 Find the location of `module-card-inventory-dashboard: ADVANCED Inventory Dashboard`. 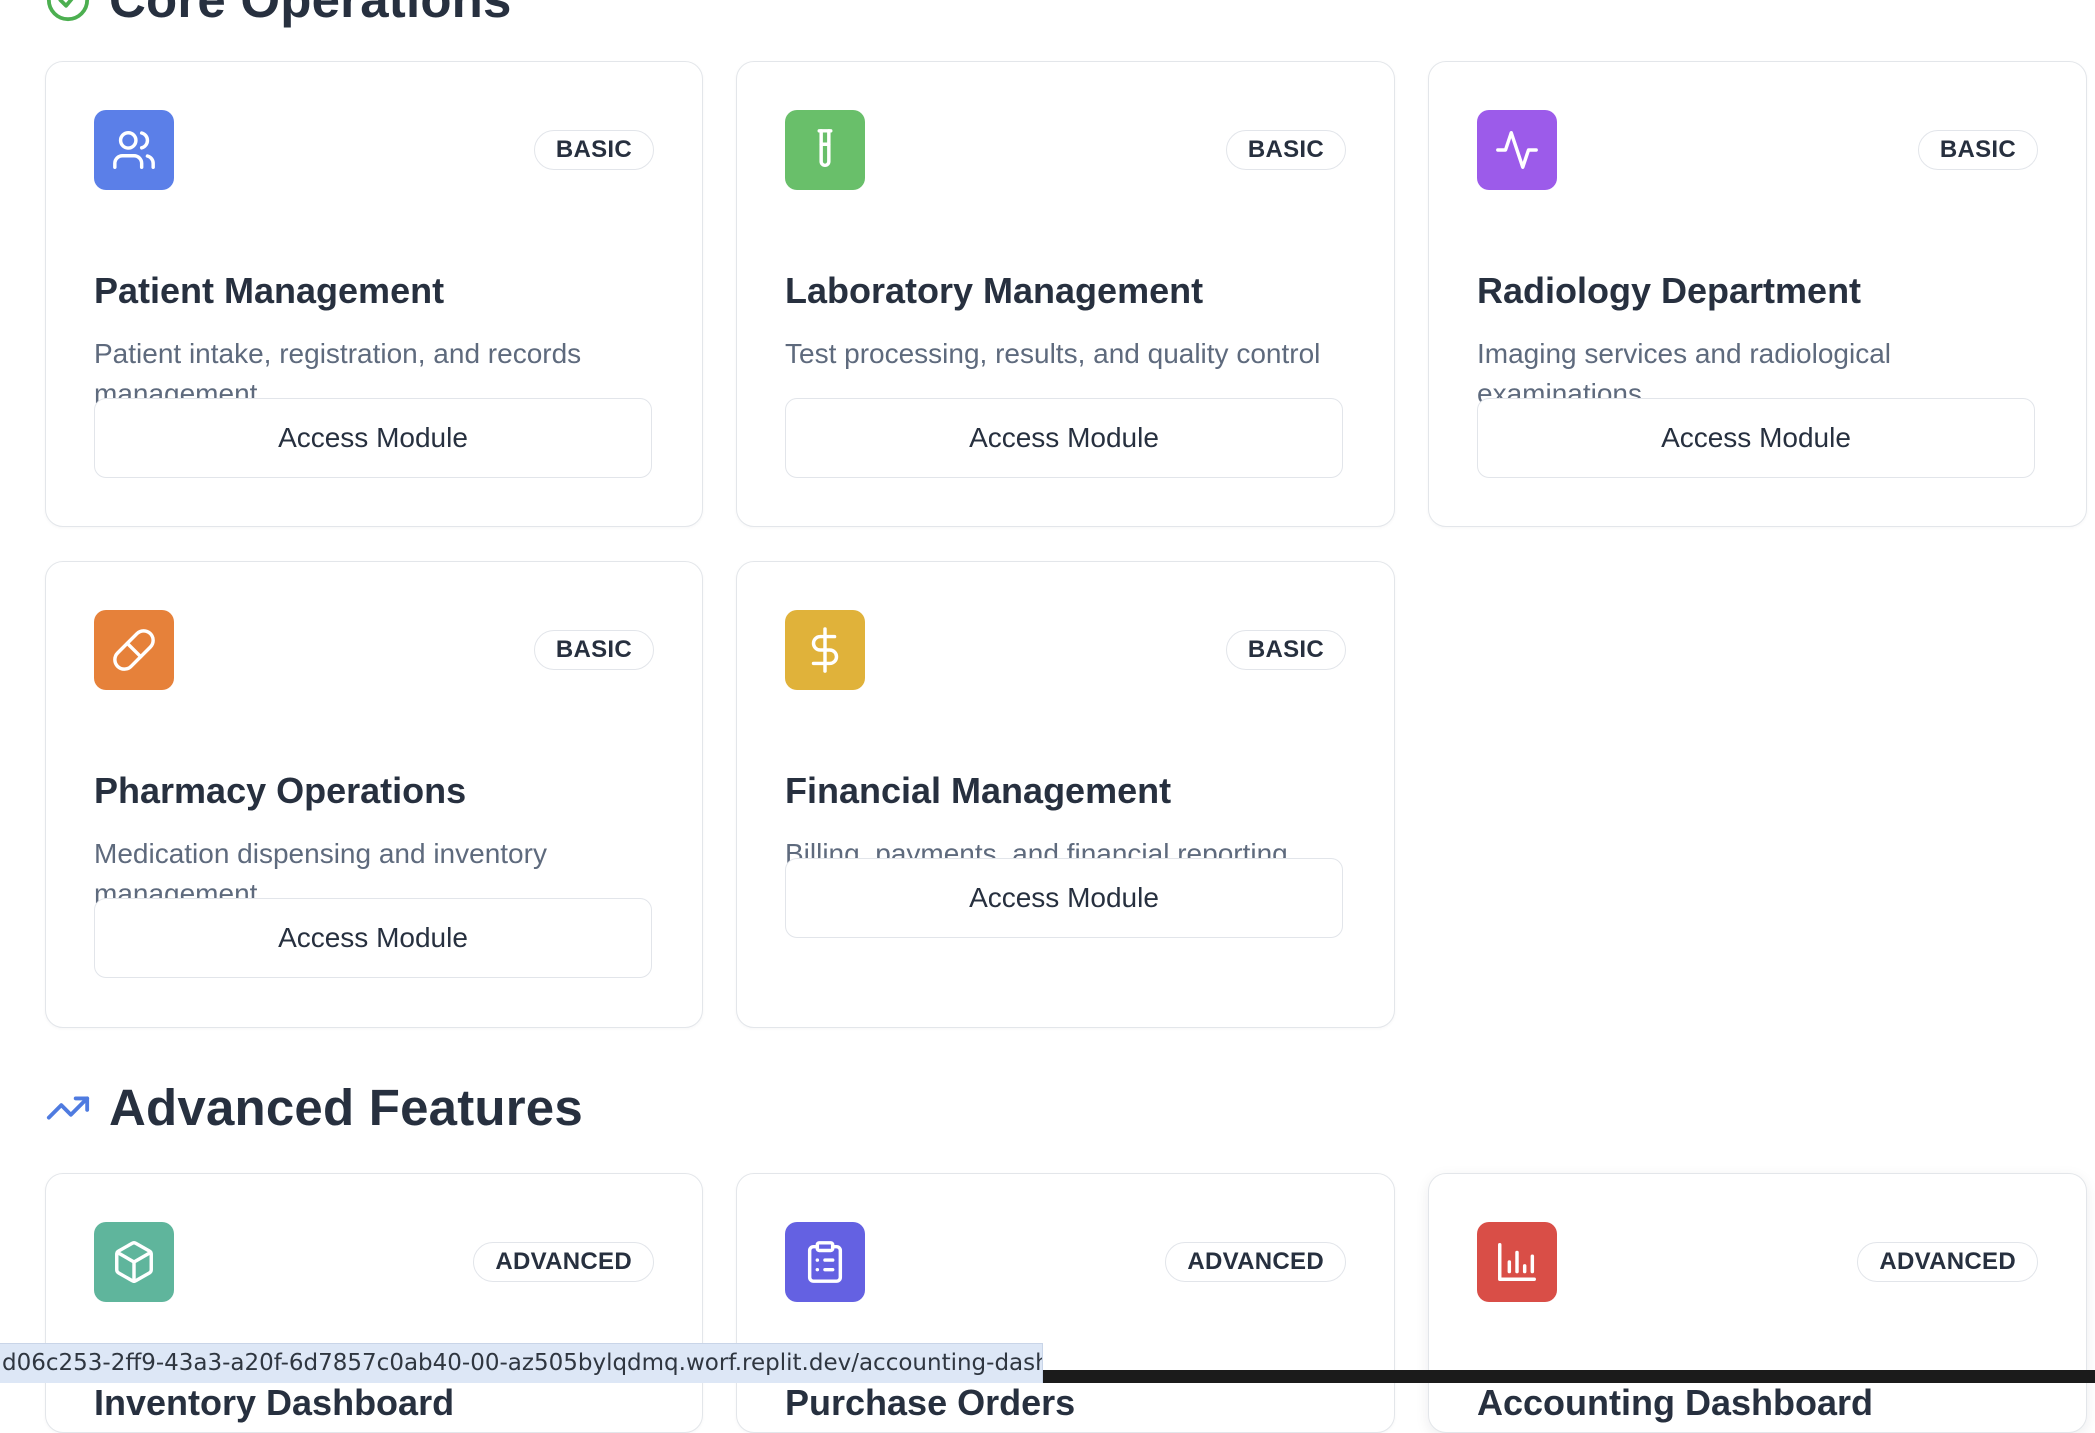

module-card-inventory-dashboard: ADVANCED Inventory Dashboard is located at coordinates (374, 1303).